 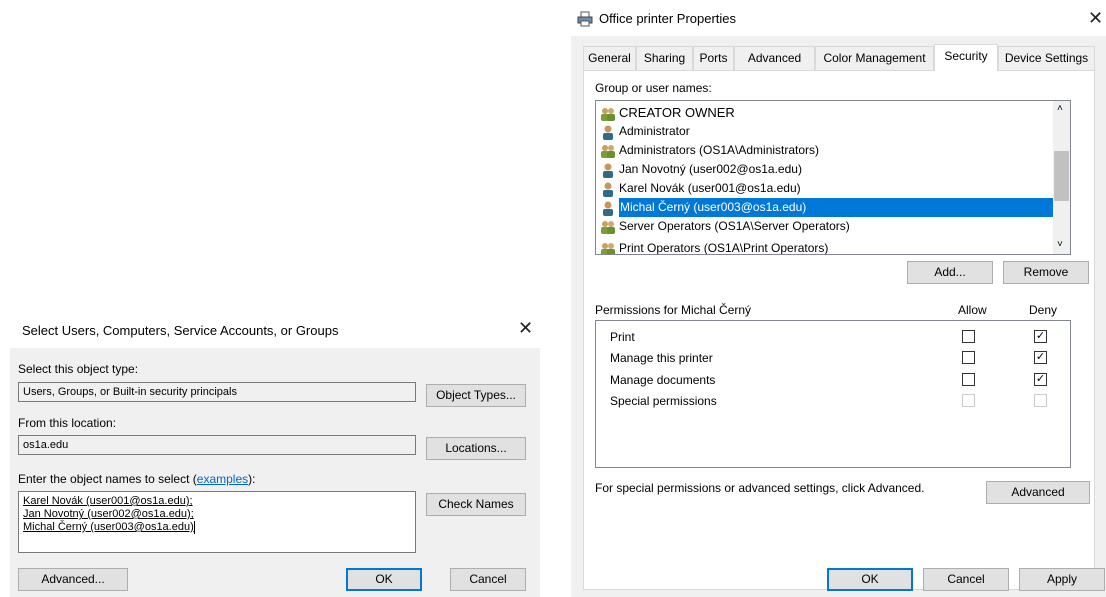 What do you see at coordinates (834, 226) in the screenshot?
I see `list-item: Server Operators (OS1A\Server Operators)` at bounding box center [834, 226].